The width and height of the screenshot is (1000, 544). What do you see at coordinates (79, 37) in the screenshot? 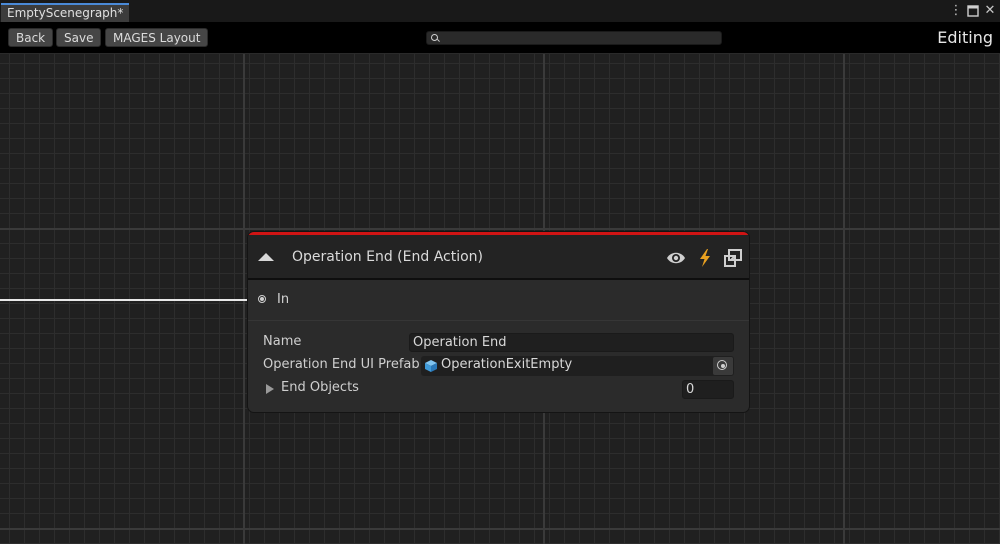
I see `save-button: Save` at bounding box center [79, 37].